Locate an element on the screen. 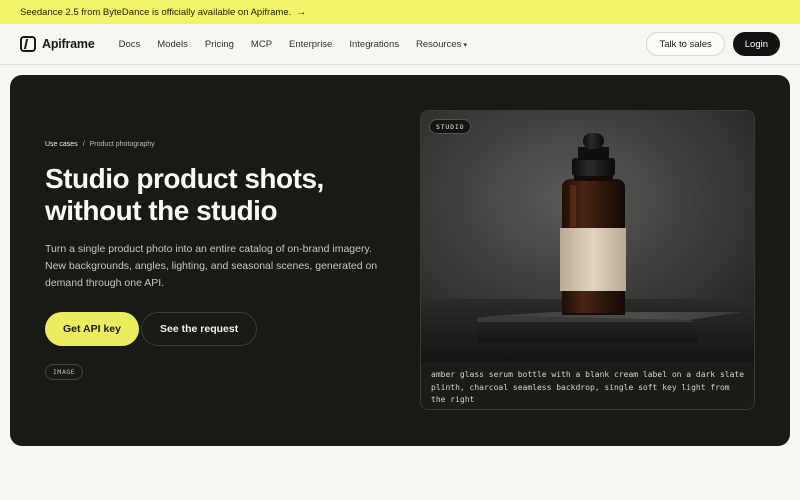  nav-link-integrations: Integrations is located at coordinates (374, 44).